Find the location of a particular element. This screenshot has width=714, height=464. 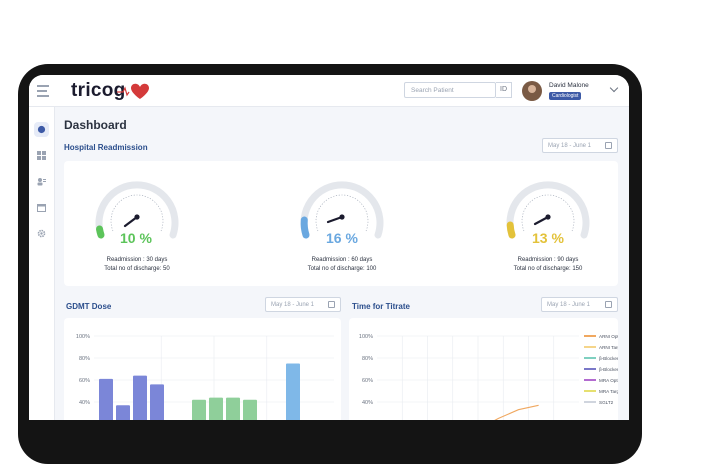

chevron-down-icon is located at coordinates (614, 88).